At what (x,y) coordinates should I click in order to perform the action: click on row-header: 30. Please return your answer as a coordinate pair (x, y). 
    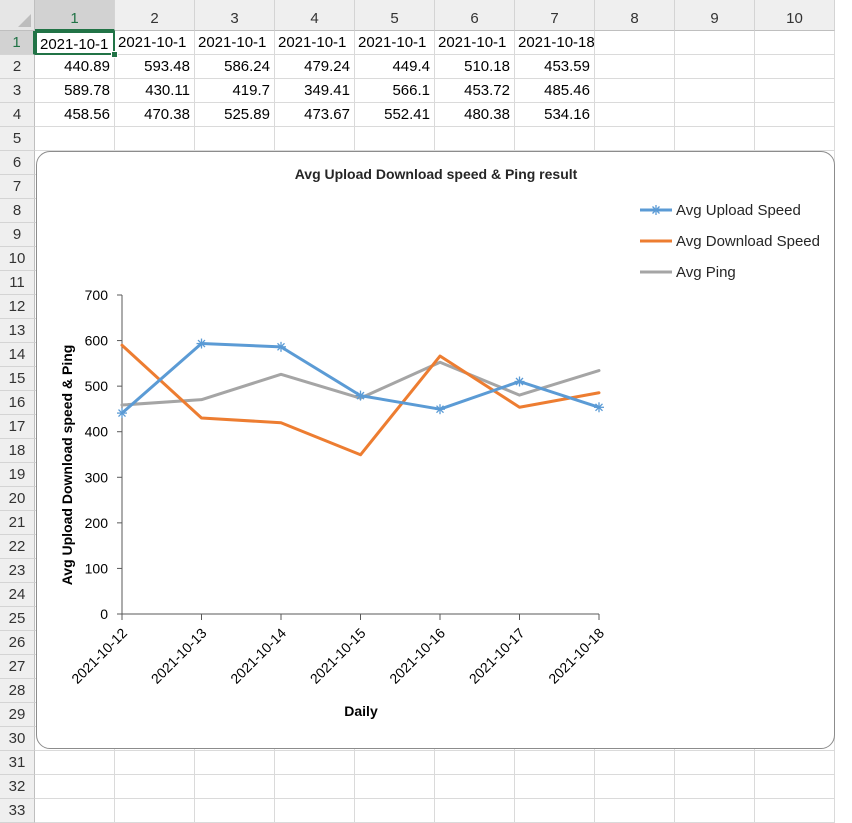
    Looking at the image, I should click on (17, 739).